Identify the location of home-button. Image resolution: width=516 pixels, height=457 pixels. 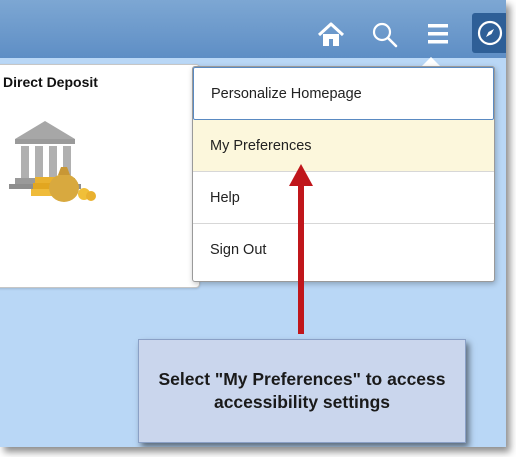
(331, 35).